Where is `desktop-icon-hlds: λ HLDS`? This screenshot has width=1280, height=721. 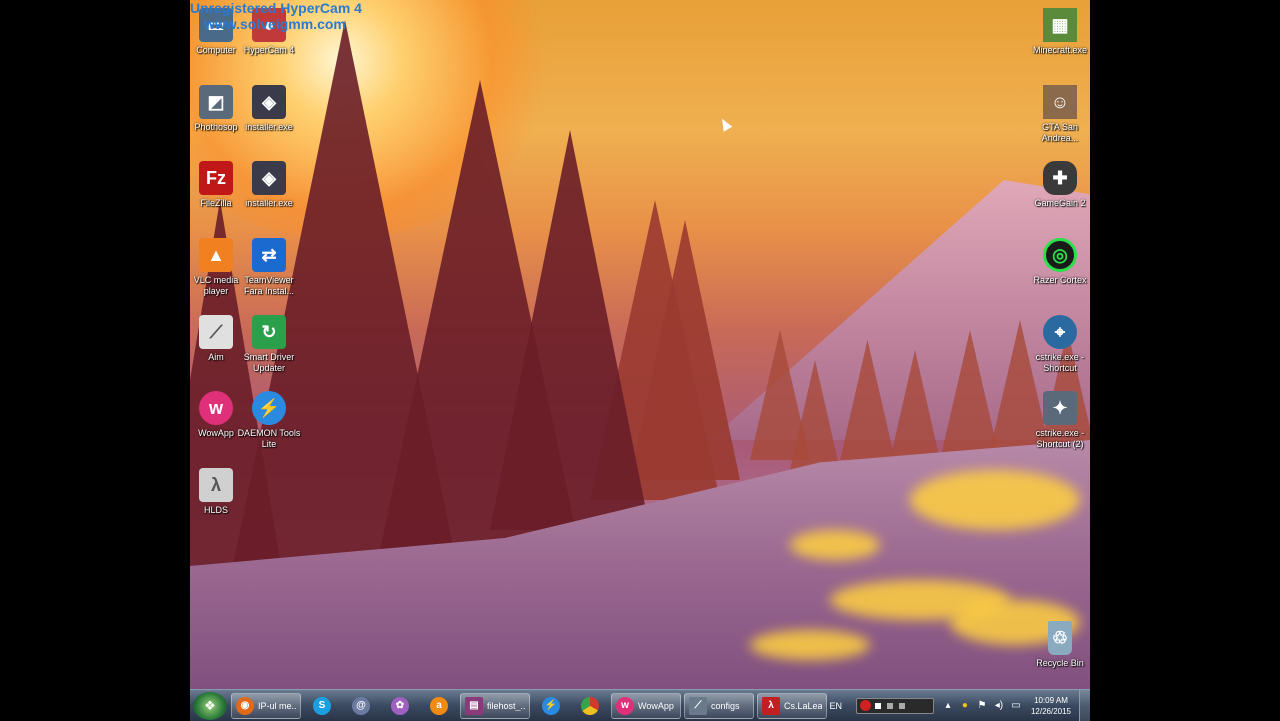
desktop-icon-hlds: λ HLDS is located at coordinates (216, 492).